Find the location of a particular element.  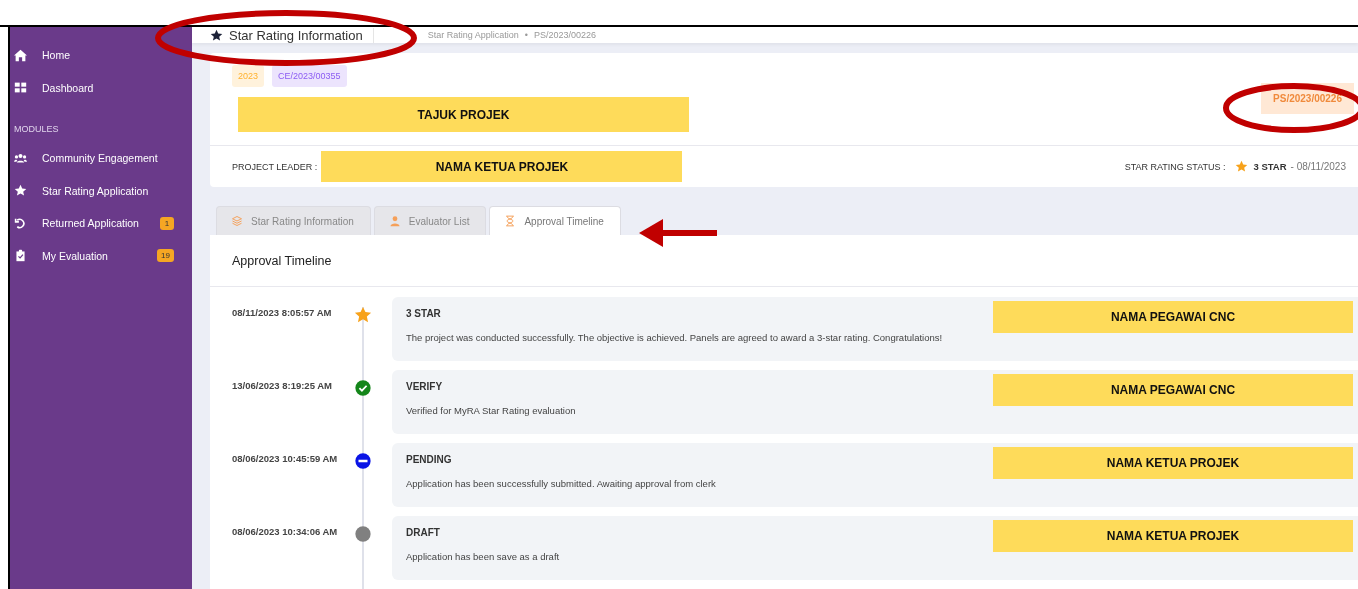

entry-description: Application has been save as a draft is located at coordinates (483, 556).